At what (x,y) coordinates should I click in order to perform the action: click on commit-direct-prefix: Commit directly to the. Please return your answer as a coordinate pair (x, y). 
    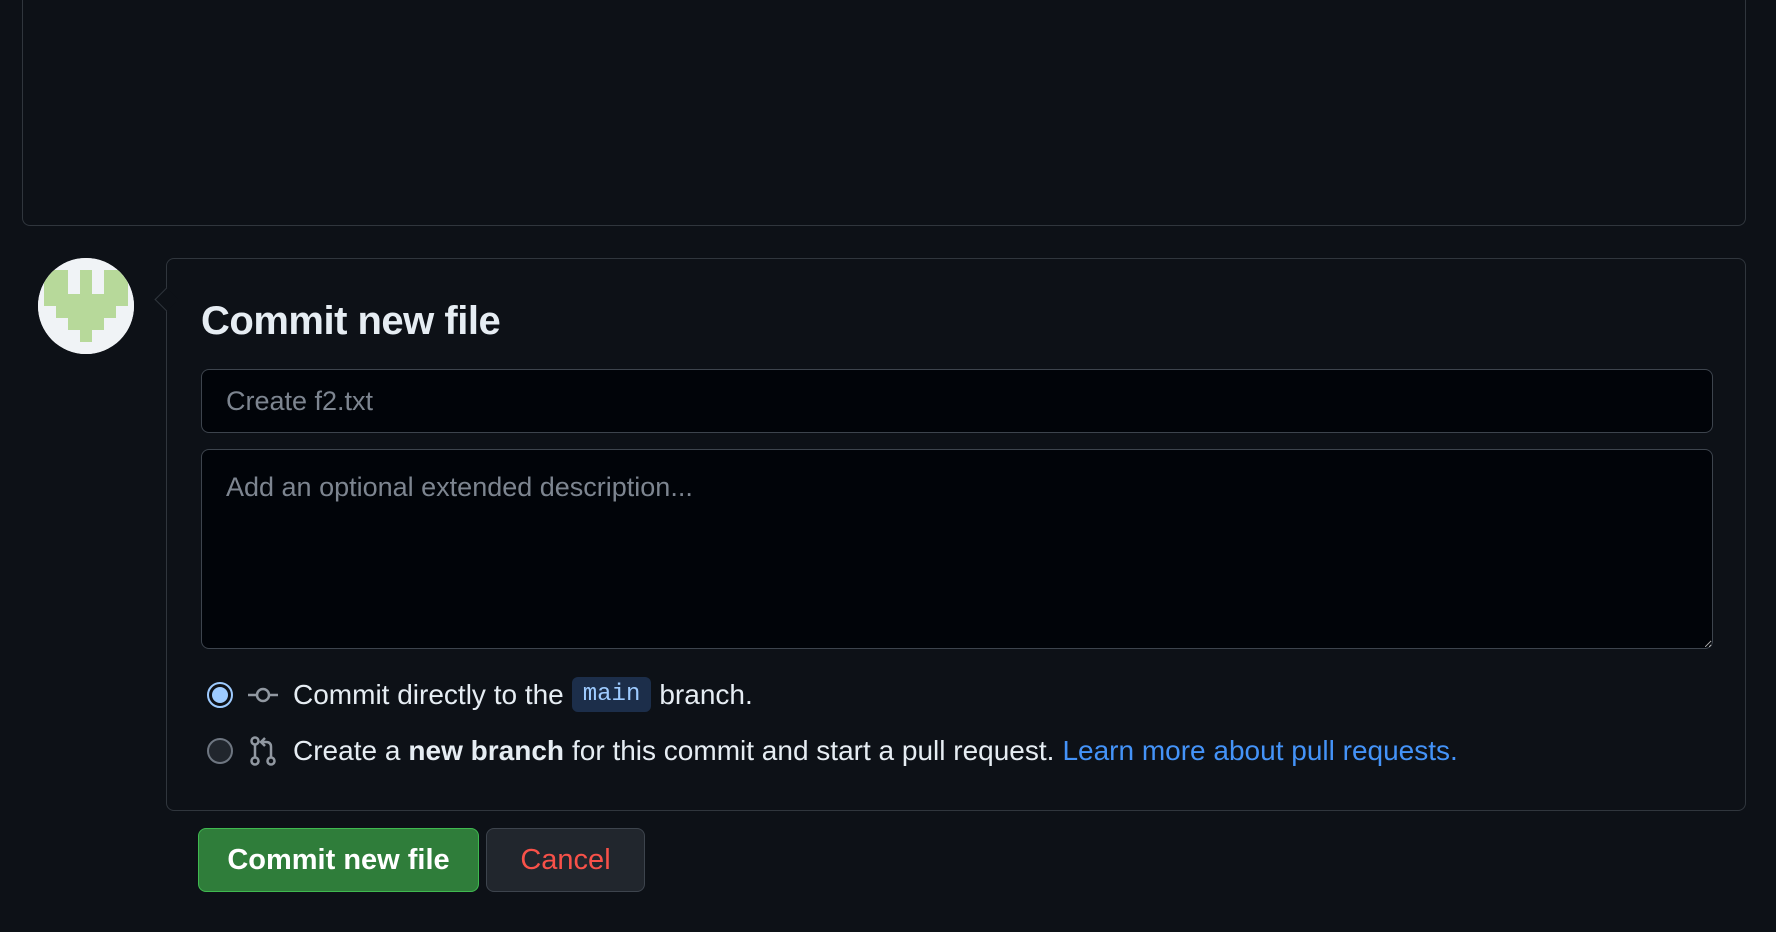
    Looking at the image, I should click on (428, 694).